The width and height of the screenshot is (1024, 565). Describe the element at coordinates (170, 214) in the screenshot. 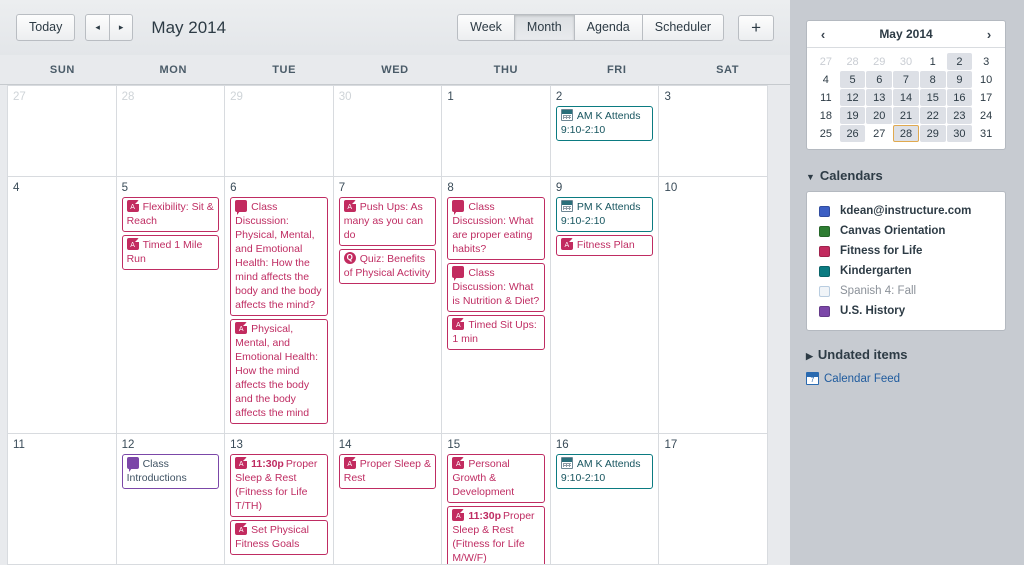

I see `calendar-event: Flexibility: Sit & Reach` at that location.